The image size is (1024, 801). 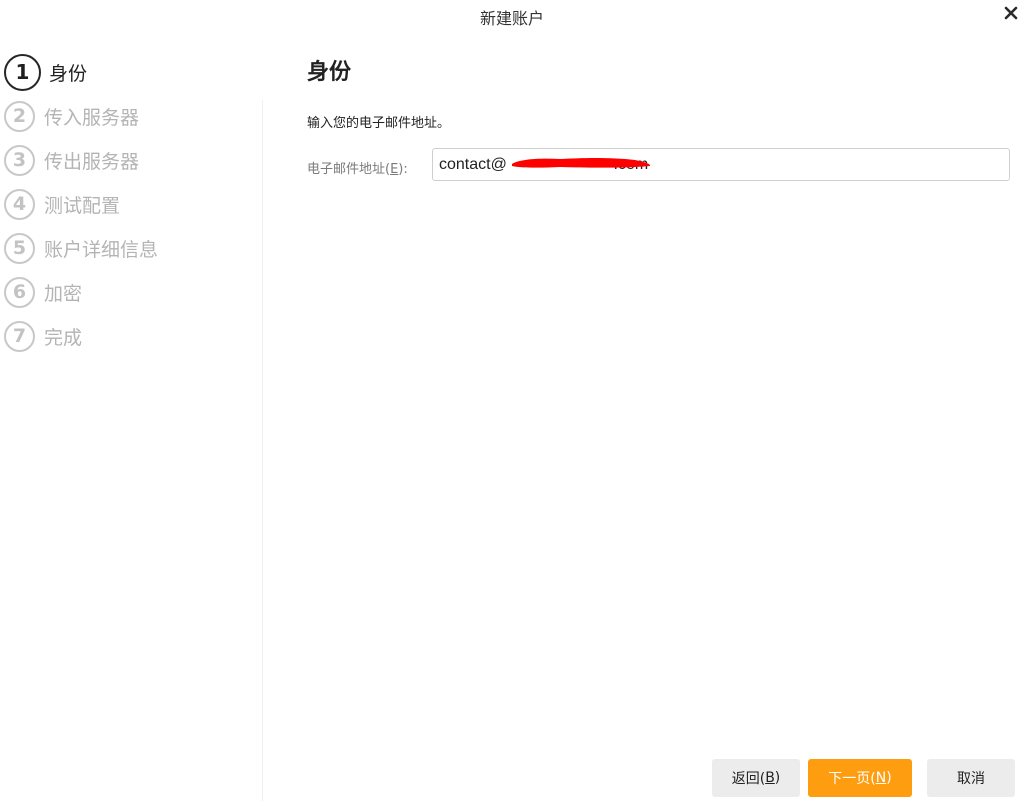 I want to click on step-account-details: 5 账户详细信息, so click(x=81, y=248).